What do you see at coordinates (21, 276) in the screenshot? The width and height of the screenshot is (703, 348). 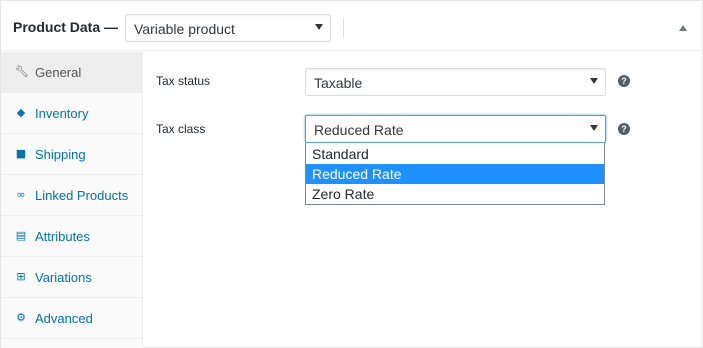 I see `grid-icon: ⊞` at bounding box center [21, 276].